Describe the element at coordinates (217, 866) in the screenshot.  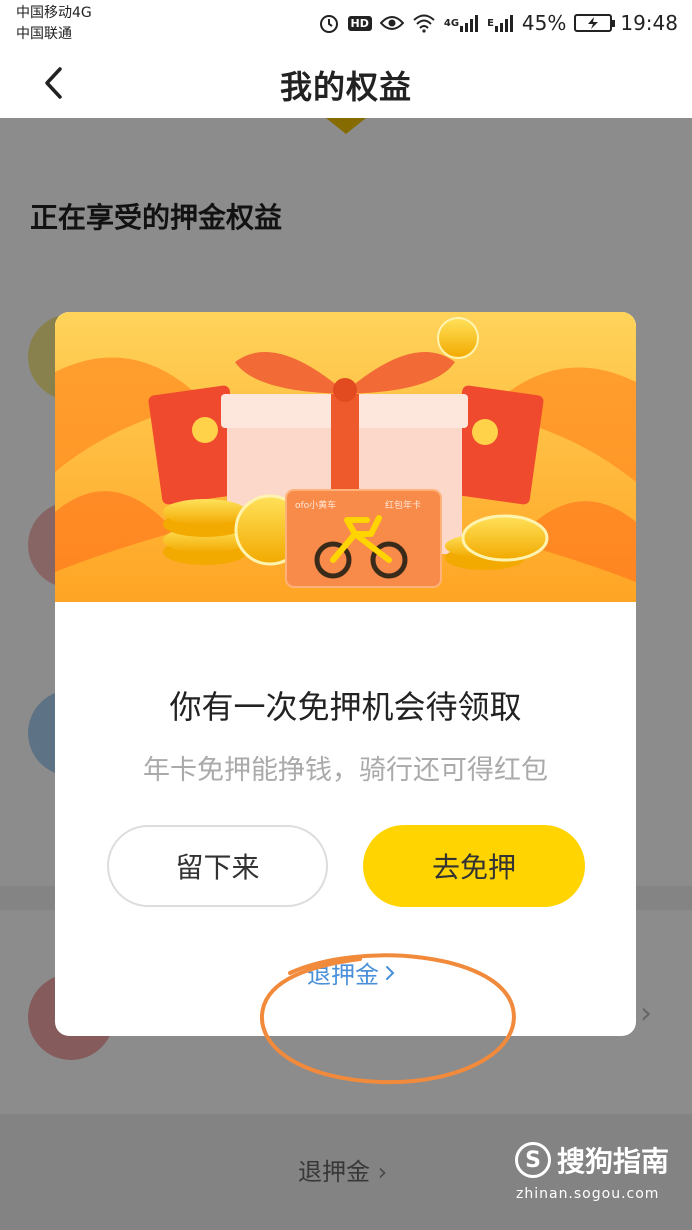
I see `stay-button: 留下来` at that location.